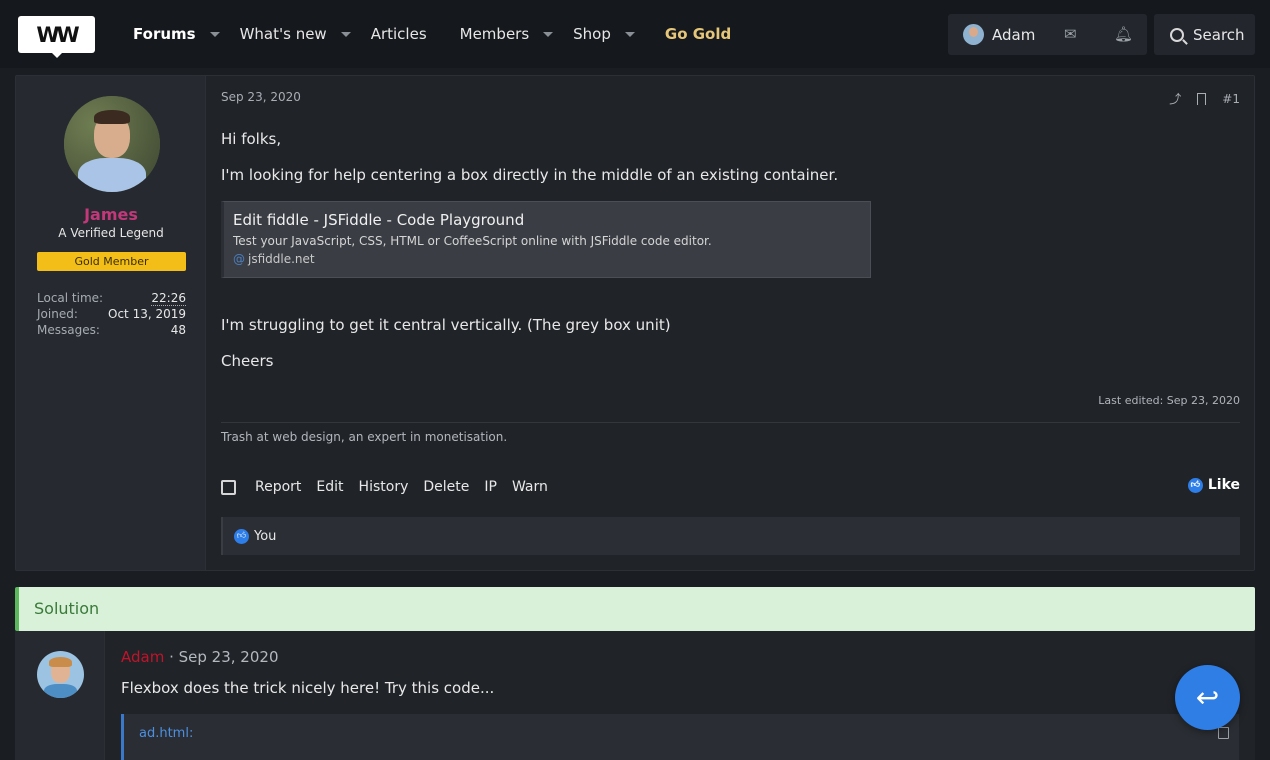  I want to click on stat-label: Messages:, so click(68, 330).